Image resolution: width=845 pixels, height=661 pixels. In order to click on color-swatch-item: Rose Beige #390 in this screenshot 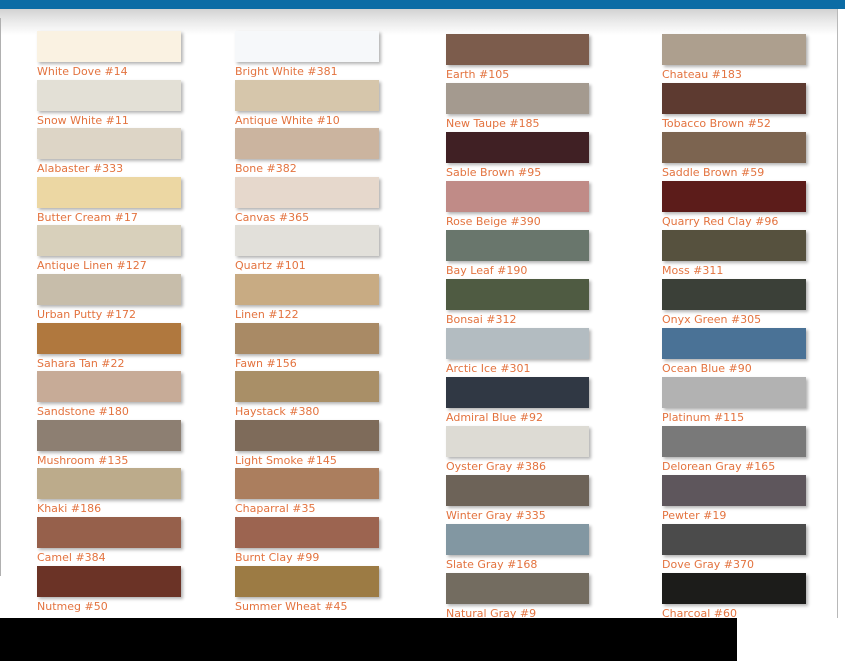, I will do `click(517, 205)`.